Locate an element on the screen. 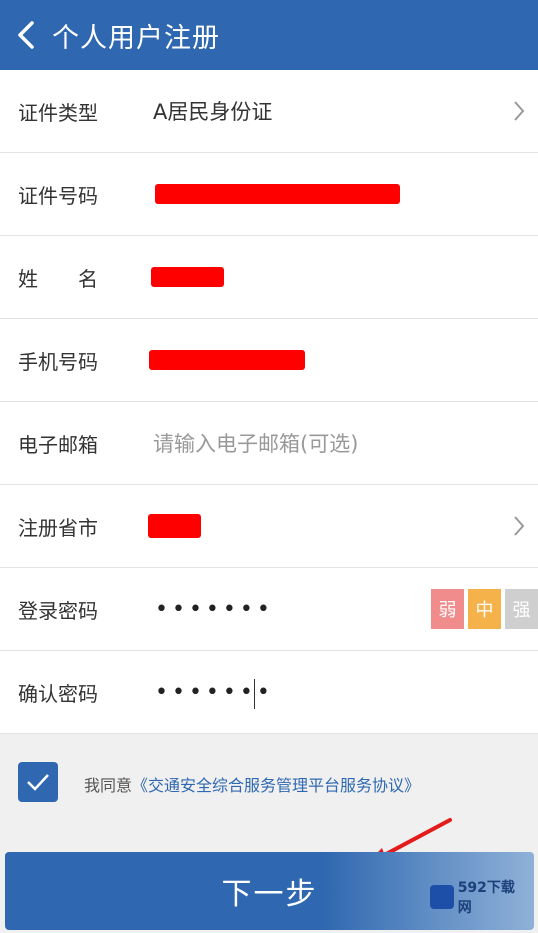  phone-row: 手机号码 is located at coordinates (269, 360).